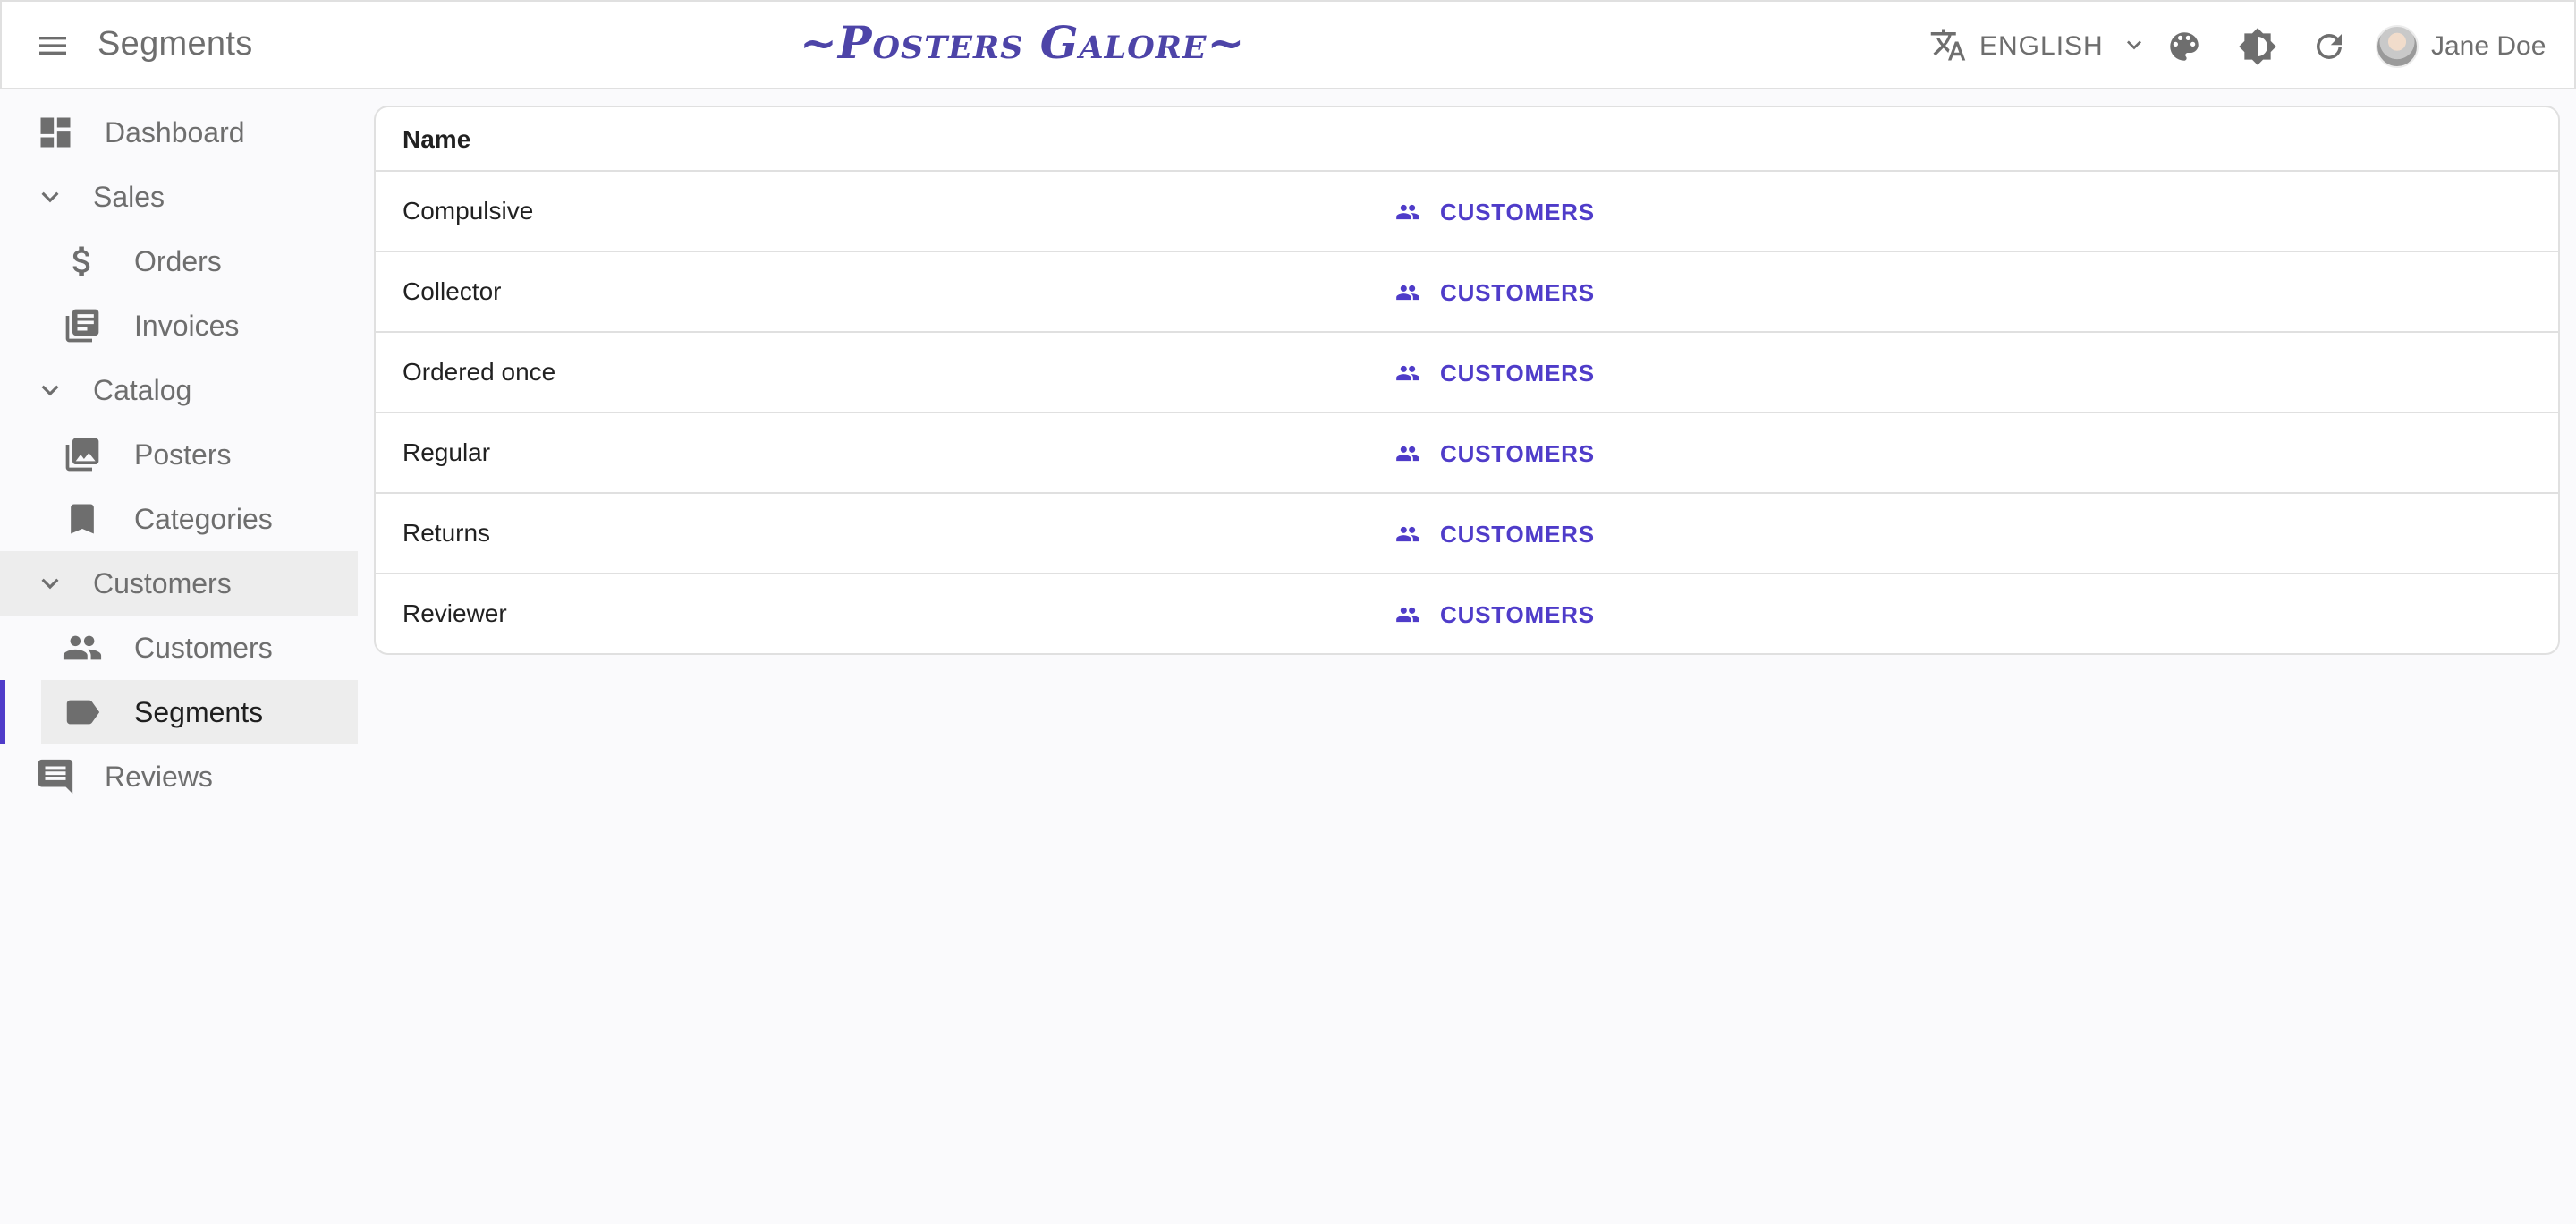  What do you see at coordinates (142, 390) in the screenshot?
I see `sidebar-item-label: Catalog` at bounding box center [142, 390].